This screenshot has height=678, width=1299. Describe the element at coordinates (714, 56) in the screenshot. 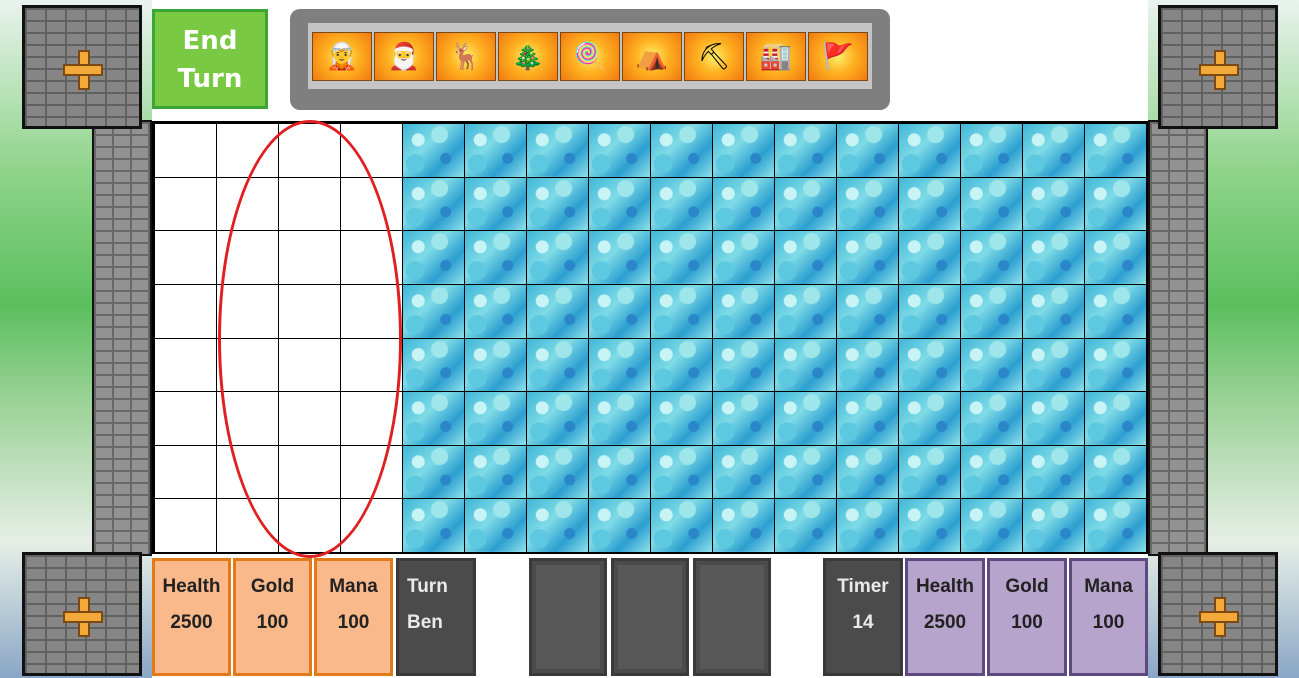

I see `mine-icon: ⛏` at that location.